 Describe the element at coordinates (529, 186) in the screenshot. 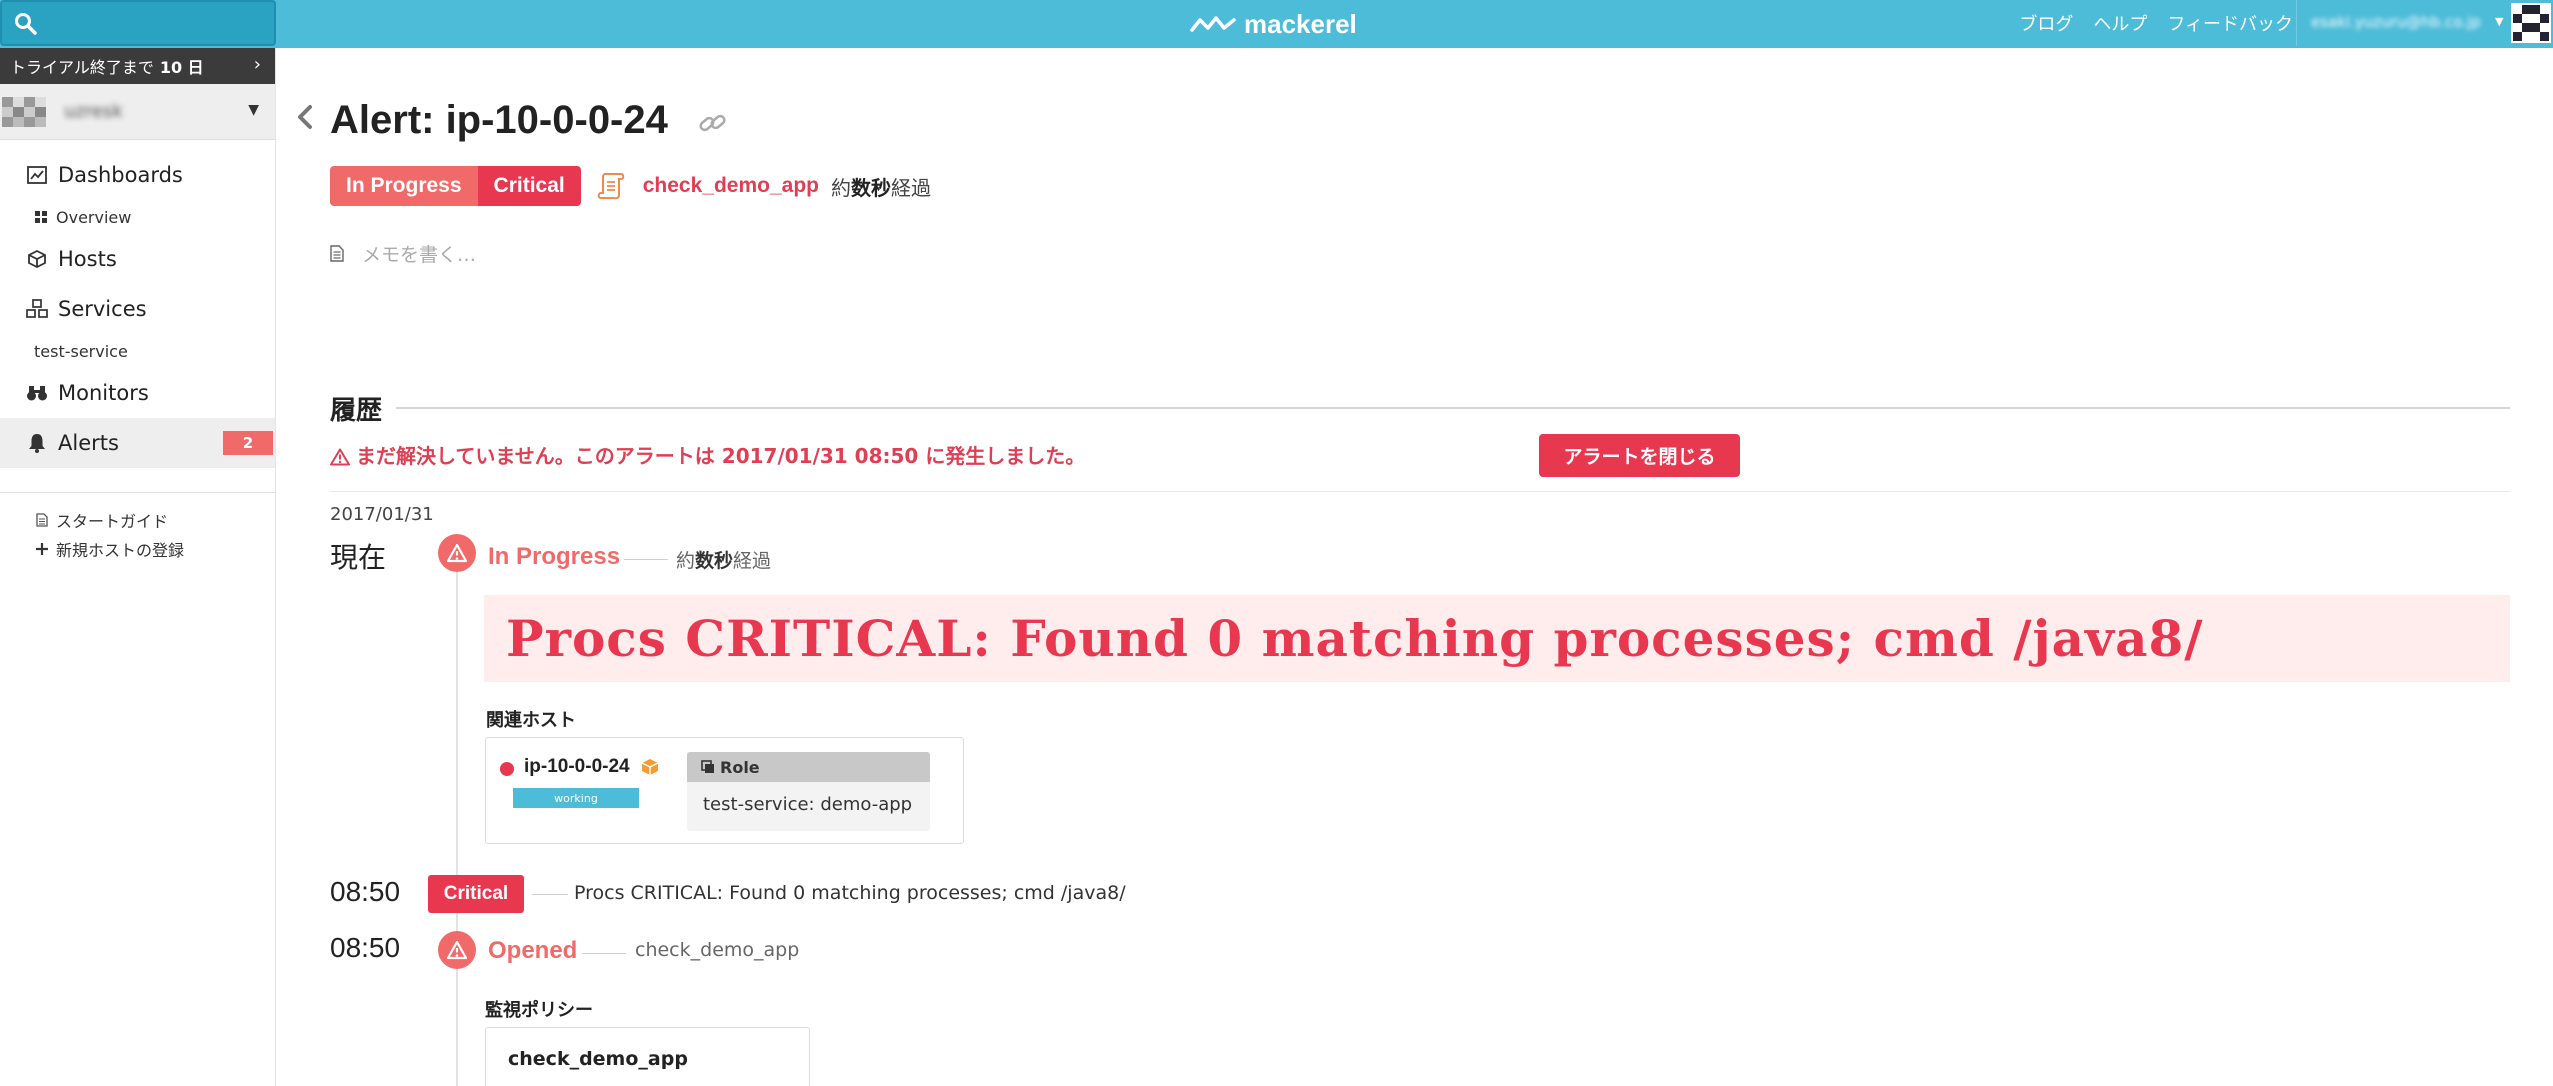

I see `severity-badge: Critical` at that location.